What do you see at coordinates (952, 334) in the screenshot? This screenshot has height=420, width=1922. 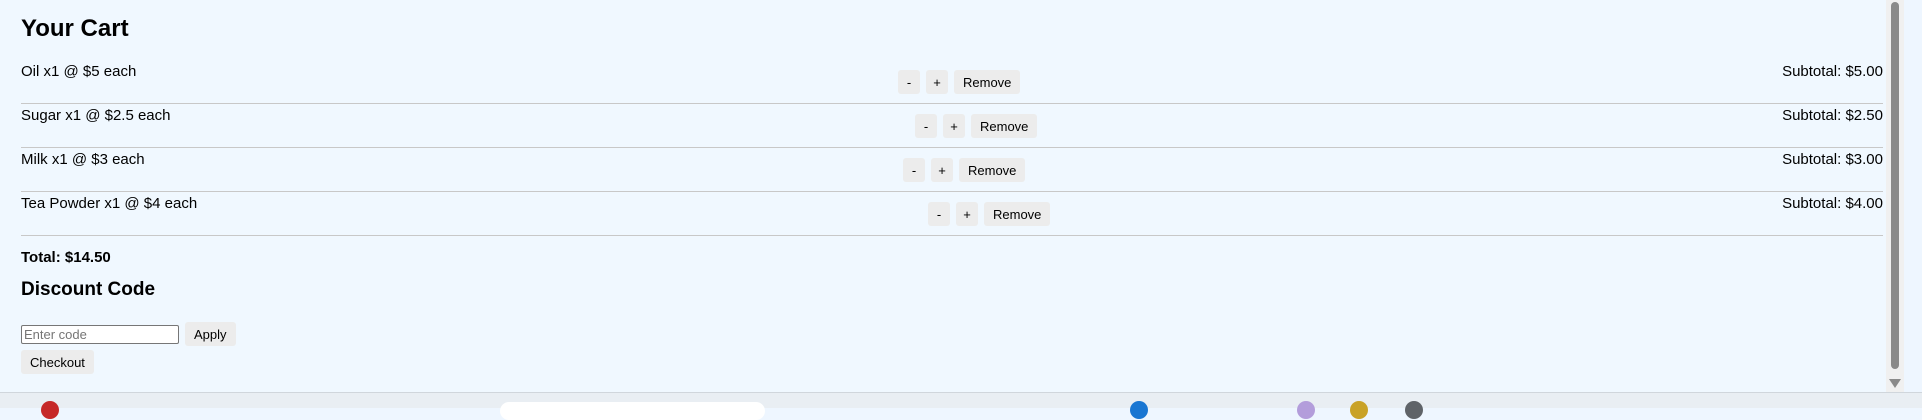 I see `discount-form: Apply` at bounding box center [952, 334].